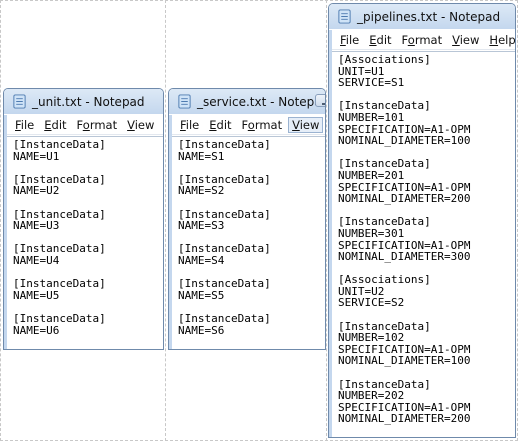 This screenshot has height=441, width=518. Describe the element at coordinates (201, 191) in the screenshot. I see `text-line: NAME=S2` at that location.